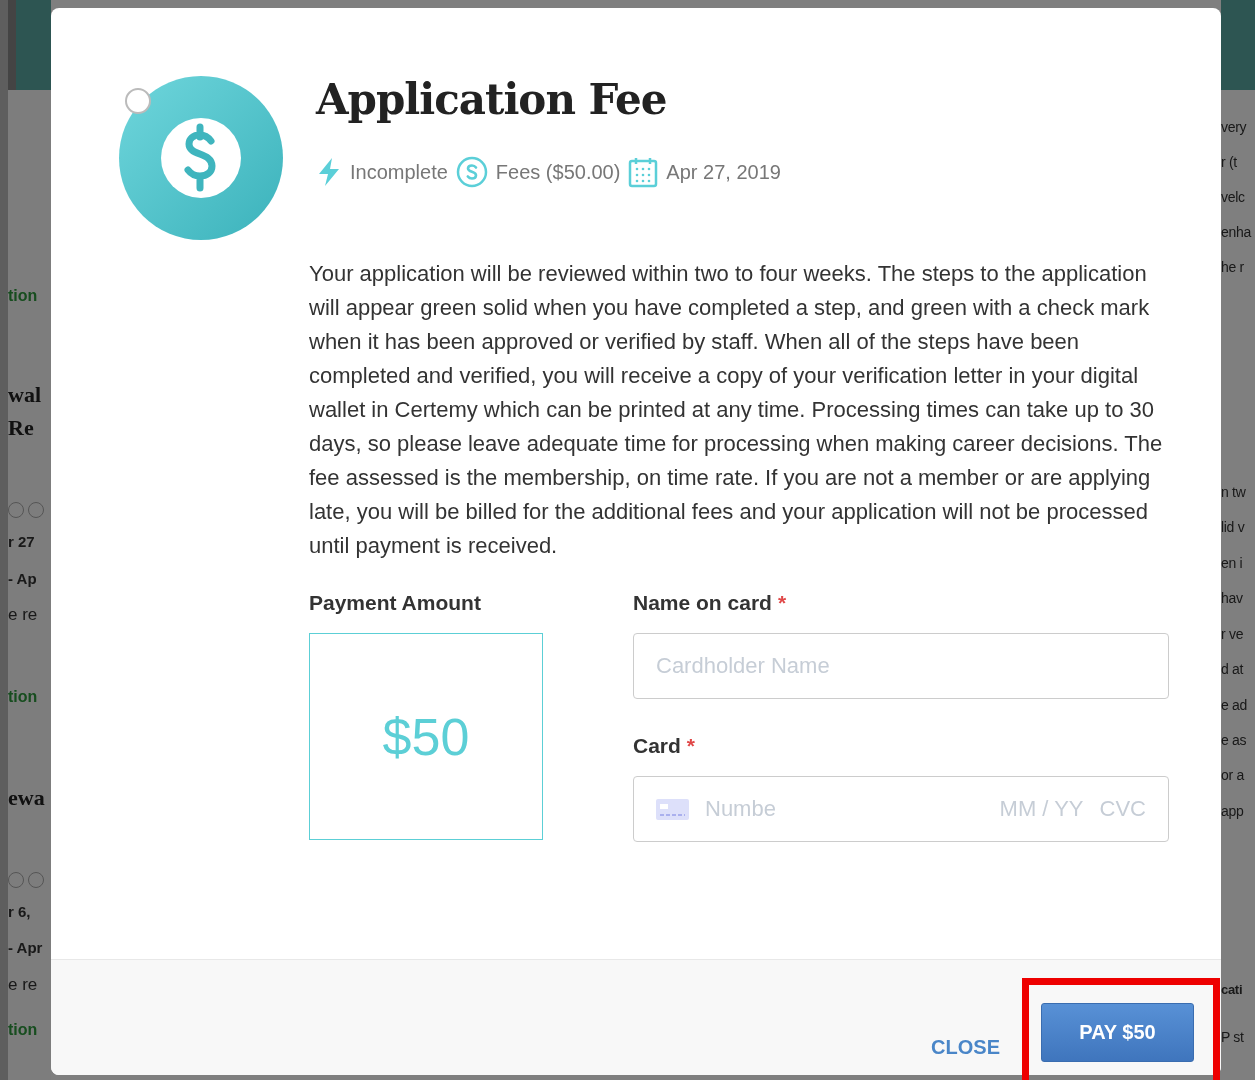 The image size is (1255, 1080). What do you see at coordinates (1232, 811) in the screenshot?
I see `text-fragment: app` at bounding box center [1232, 811].